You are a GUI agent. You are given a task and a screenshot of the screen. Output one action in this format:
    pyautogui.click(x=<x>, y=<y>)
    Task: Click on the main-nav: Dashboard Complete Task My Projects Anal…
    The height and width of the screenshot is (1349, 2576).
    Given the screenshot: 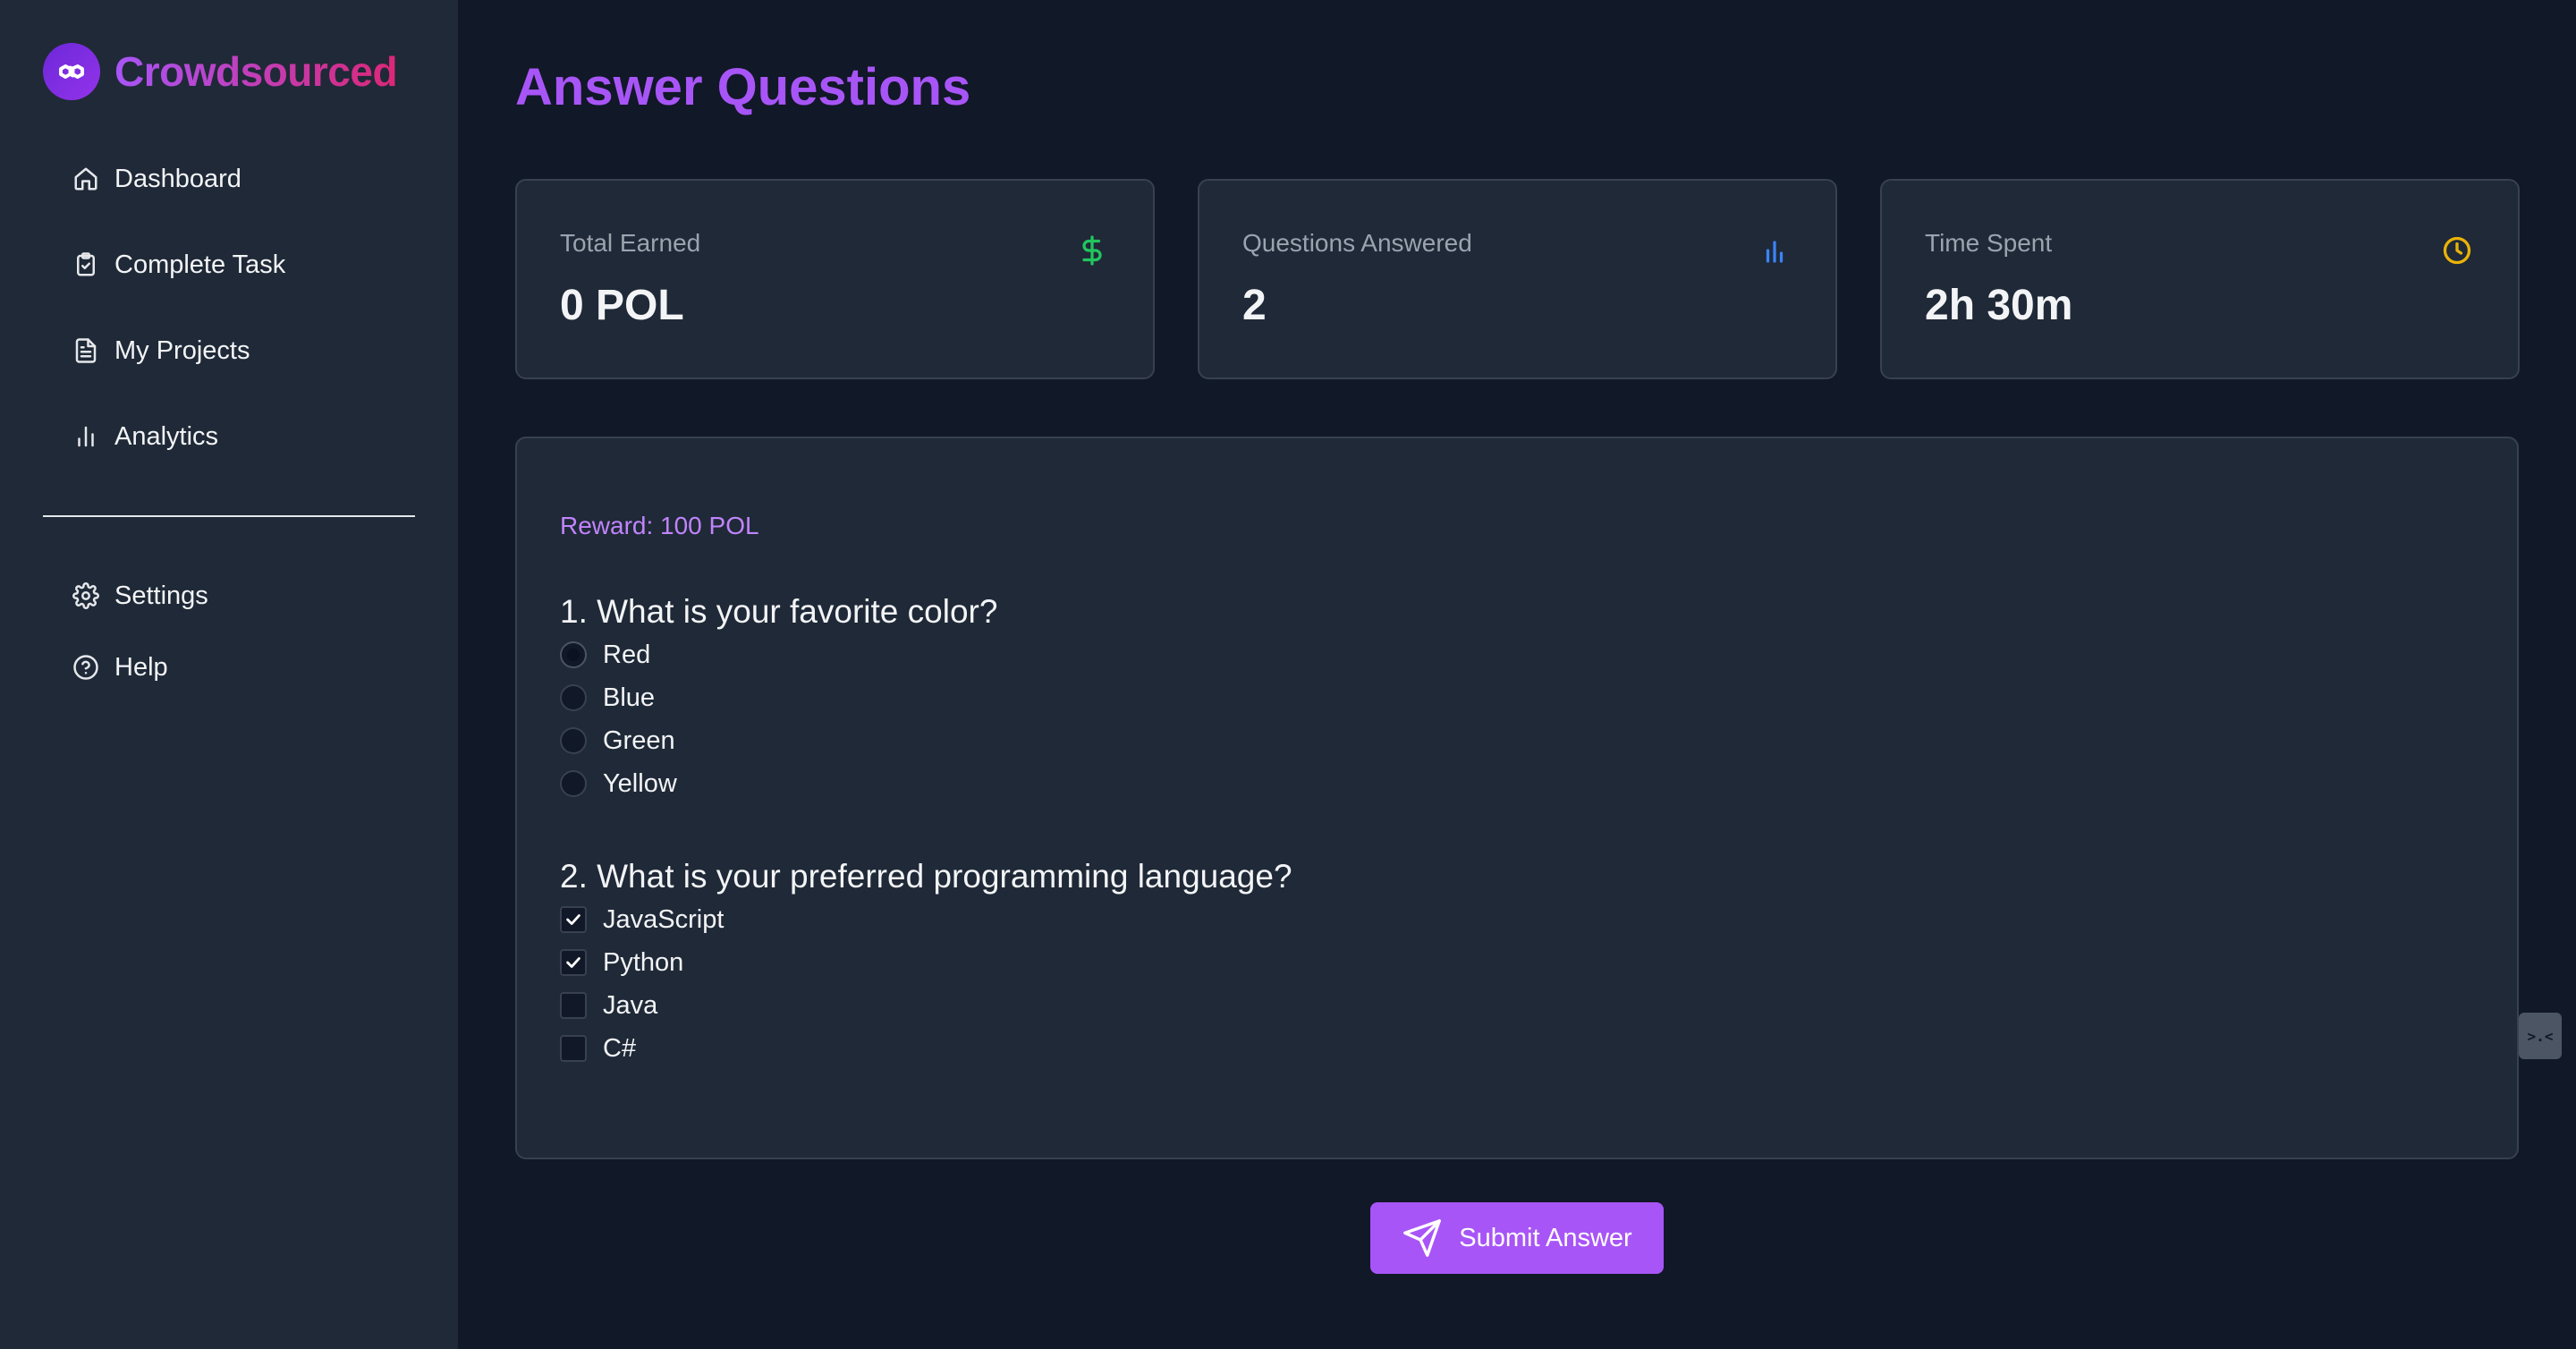 What is the action you would take?
    pyautogui.click(x=229, y=307)
    